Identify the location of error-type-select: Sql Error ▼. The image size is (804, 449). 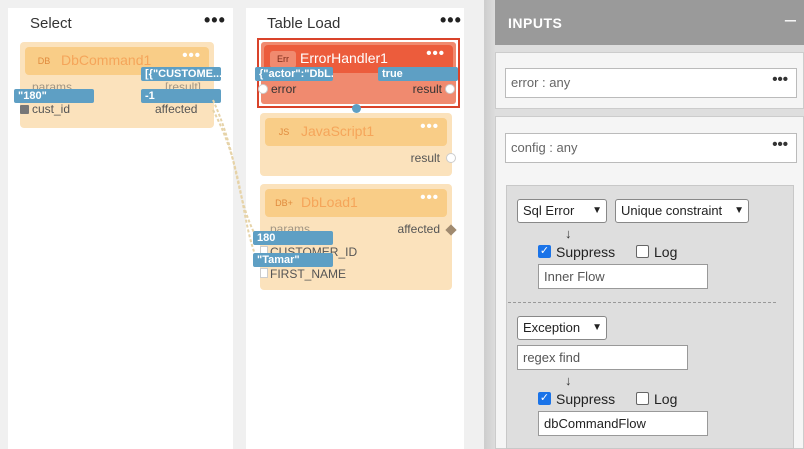
(562, 211).